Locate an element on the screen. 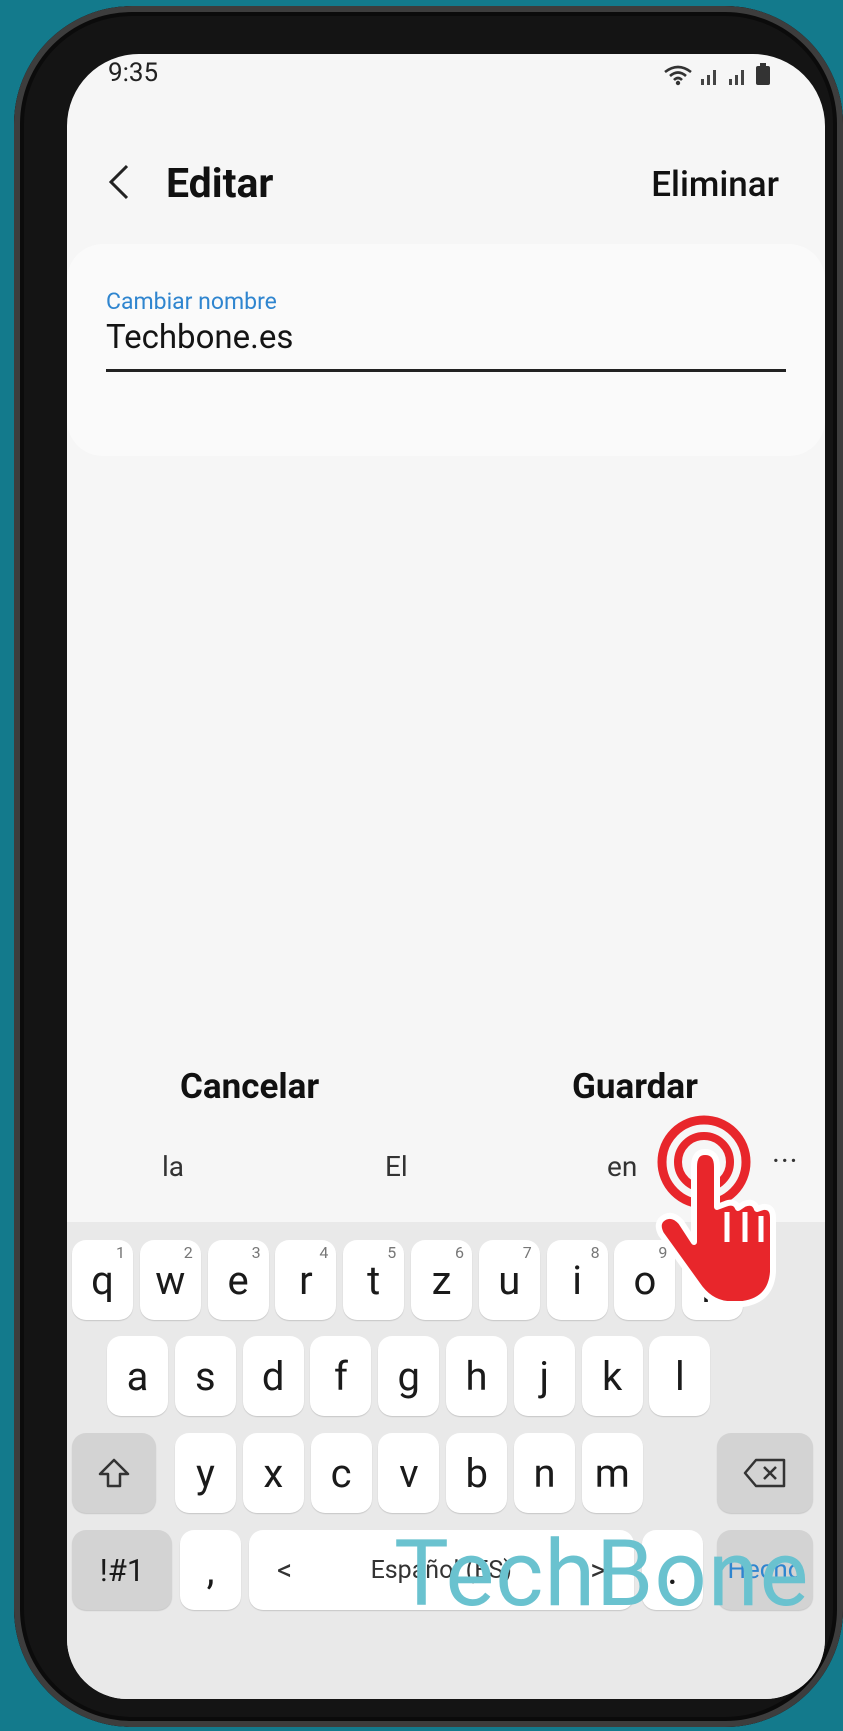  key-r: r4 is located at coordinates (306, 1280).